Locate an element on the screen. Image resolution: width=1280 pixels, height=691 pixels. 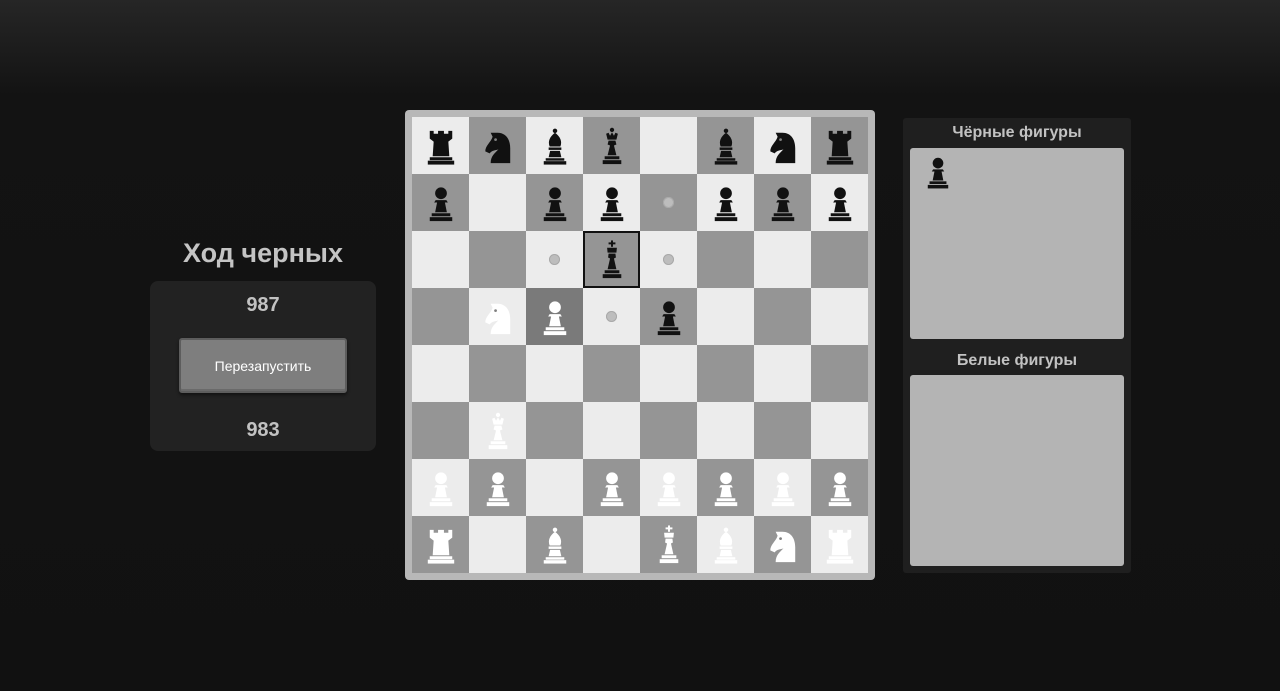
square-h7 is located at coordinates (839, 202).